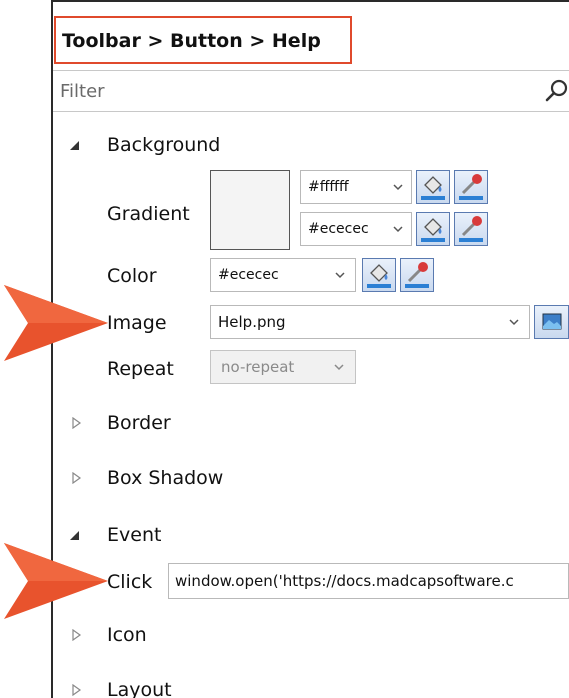  I want to click on gradient-preview, so click(250, 210).